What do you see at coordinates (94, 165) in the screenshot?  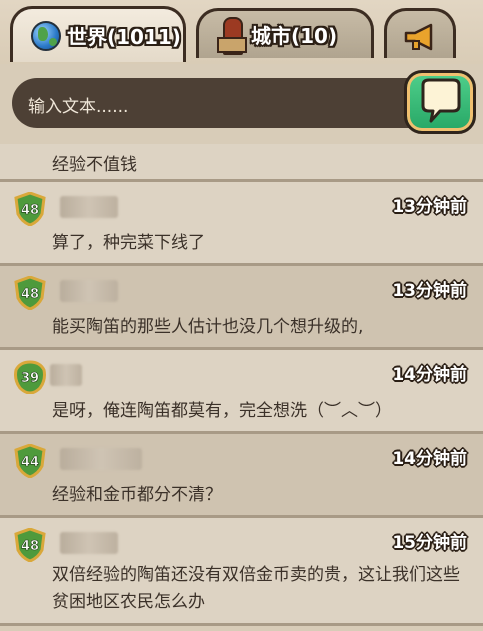 I see `message-text: 经验不值钱` at bounding box center [94, 165].